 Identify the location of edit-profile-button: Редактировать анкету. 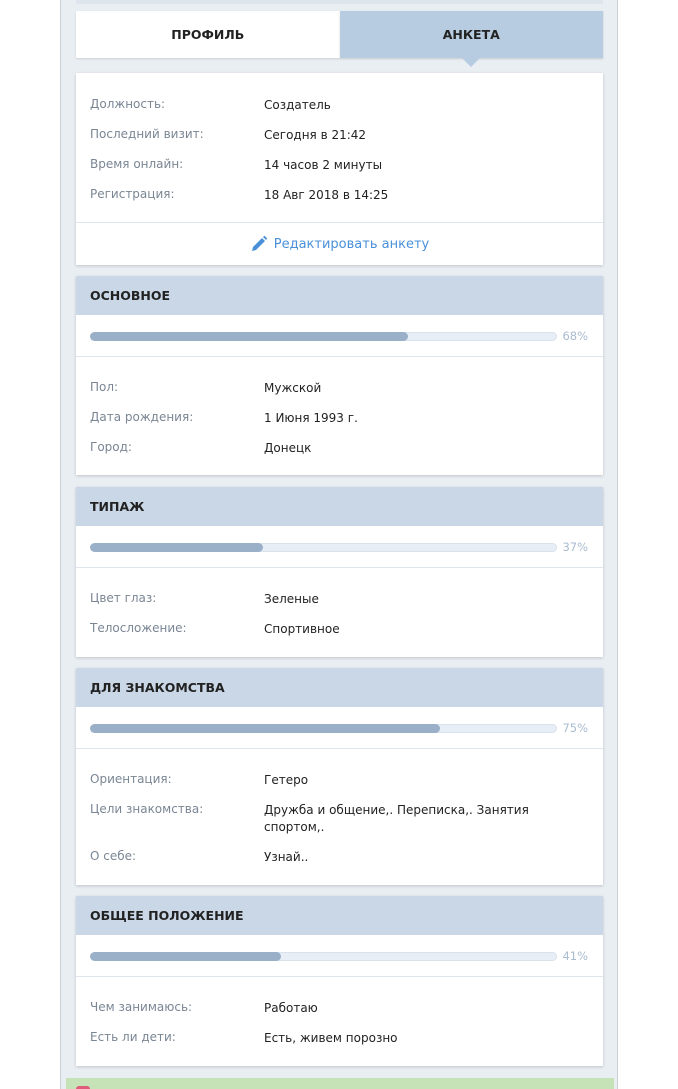
(339, 243).